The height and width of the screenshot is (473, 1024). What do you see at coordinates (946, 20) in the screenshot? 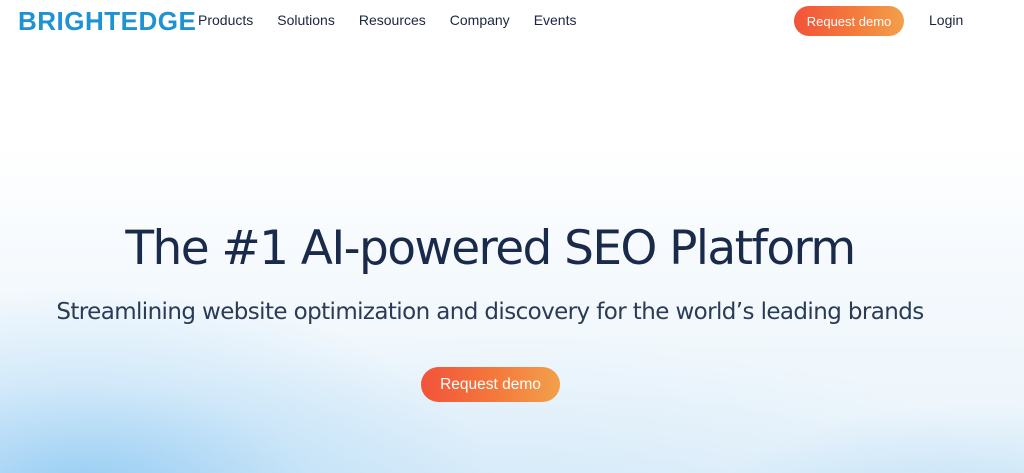
I see `login-link: Login` at bounding box center [946, 20].